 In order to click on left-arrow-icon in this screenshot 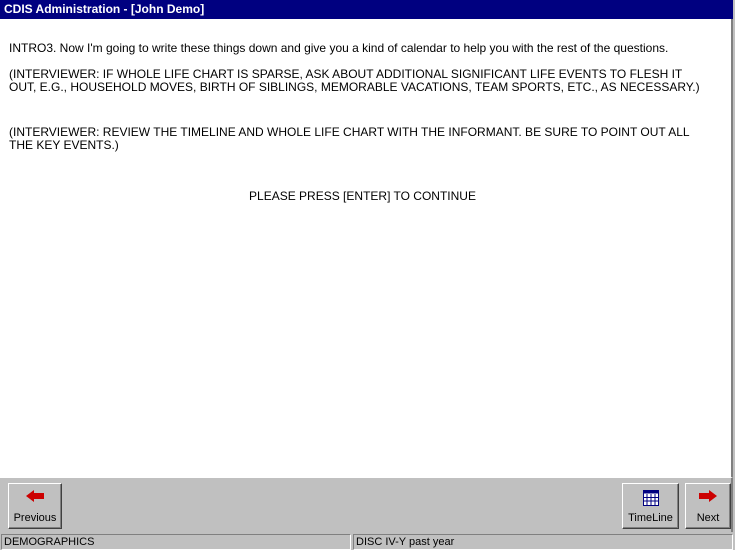, I will do `click(35, 497)`.